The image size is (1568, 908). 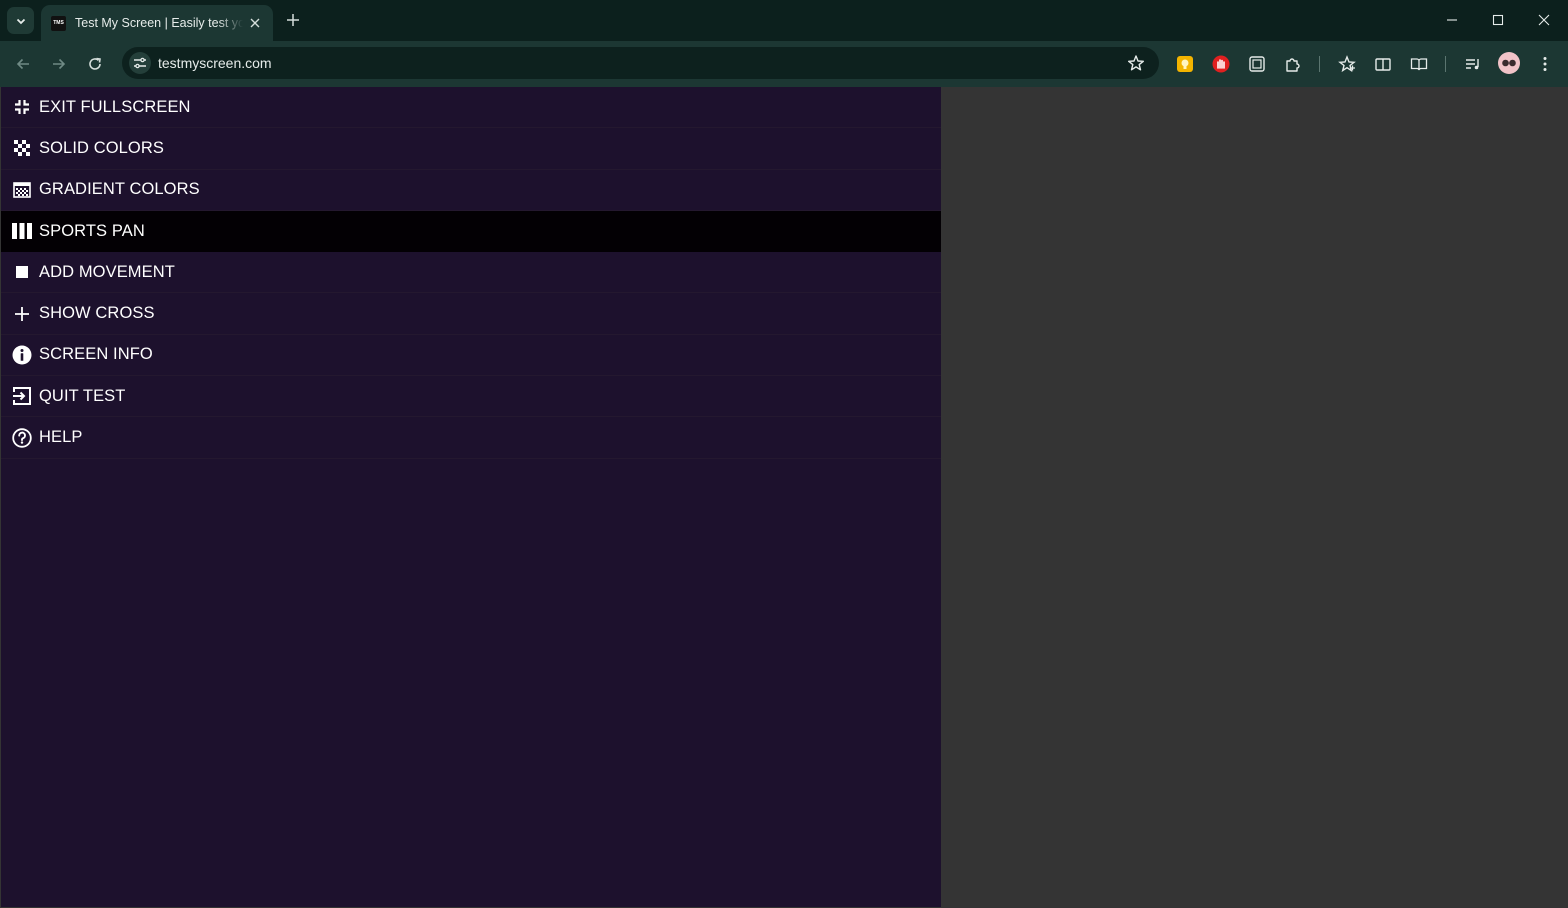 I want to click on reload-icon, so click(x=95, y=63).